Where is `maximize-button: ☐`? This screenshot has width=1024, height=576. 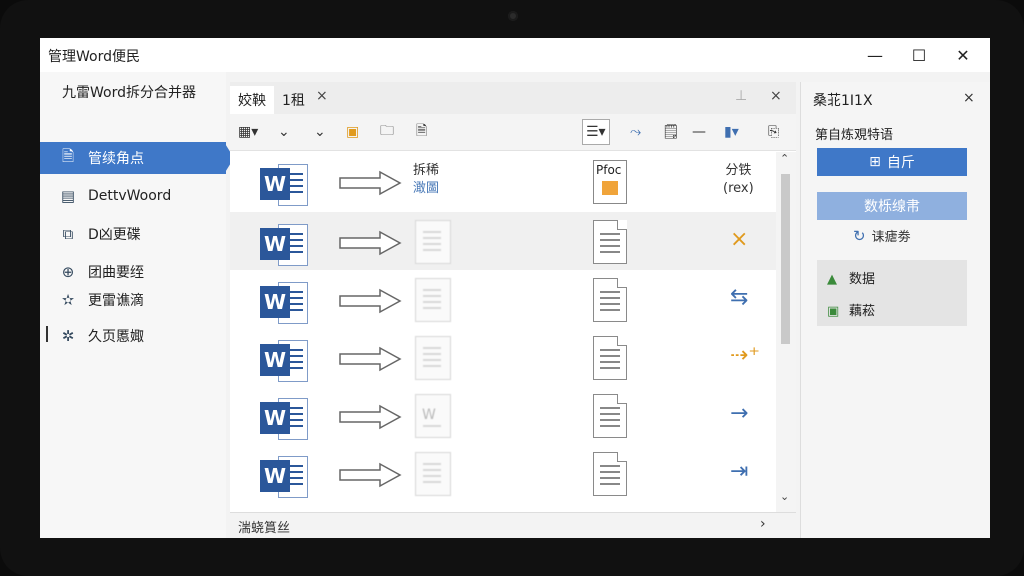
maximize-button: ☐ is located at coordinates (919, 55).